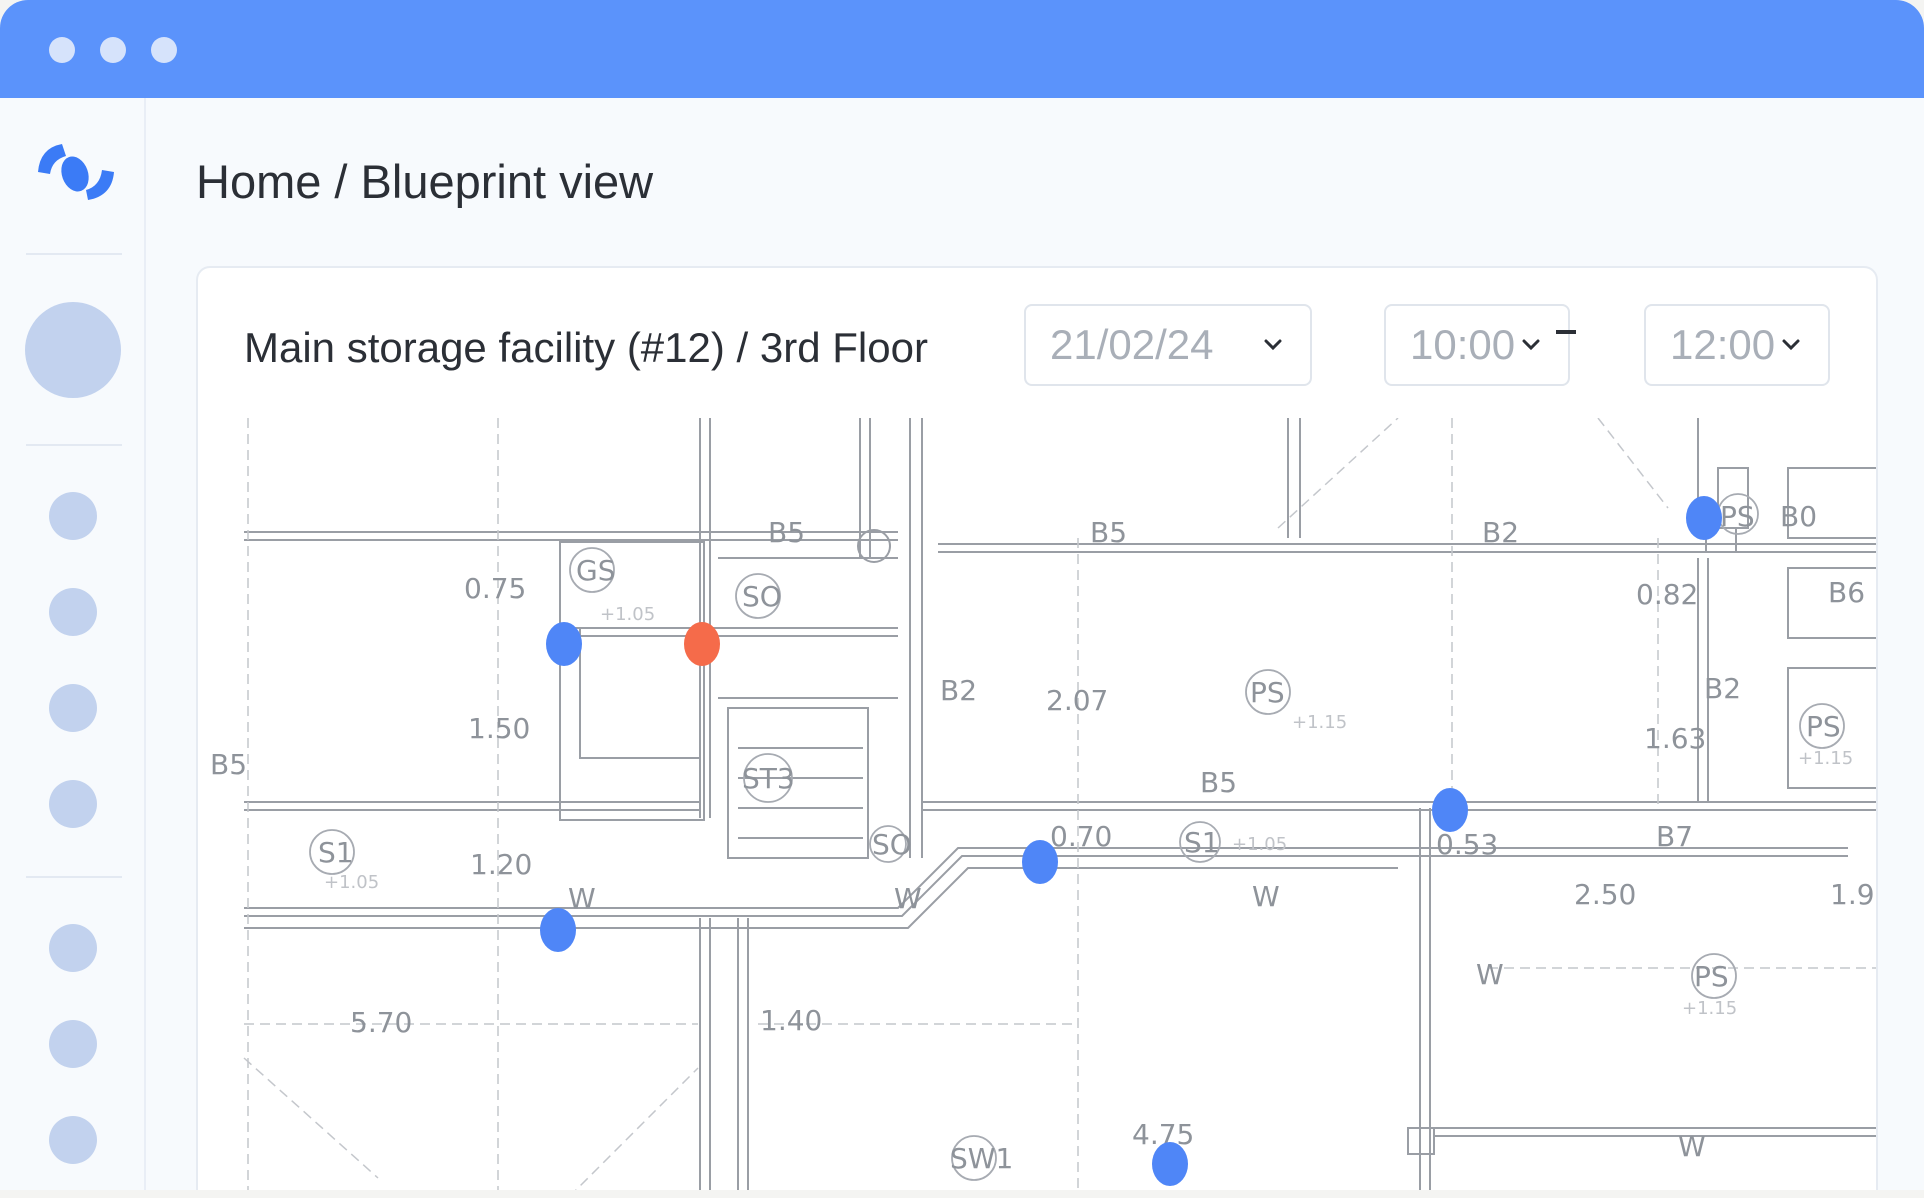  Describe the element at coordinates (595, 570) in the screenshot. I see `room-label: GS` at that location.